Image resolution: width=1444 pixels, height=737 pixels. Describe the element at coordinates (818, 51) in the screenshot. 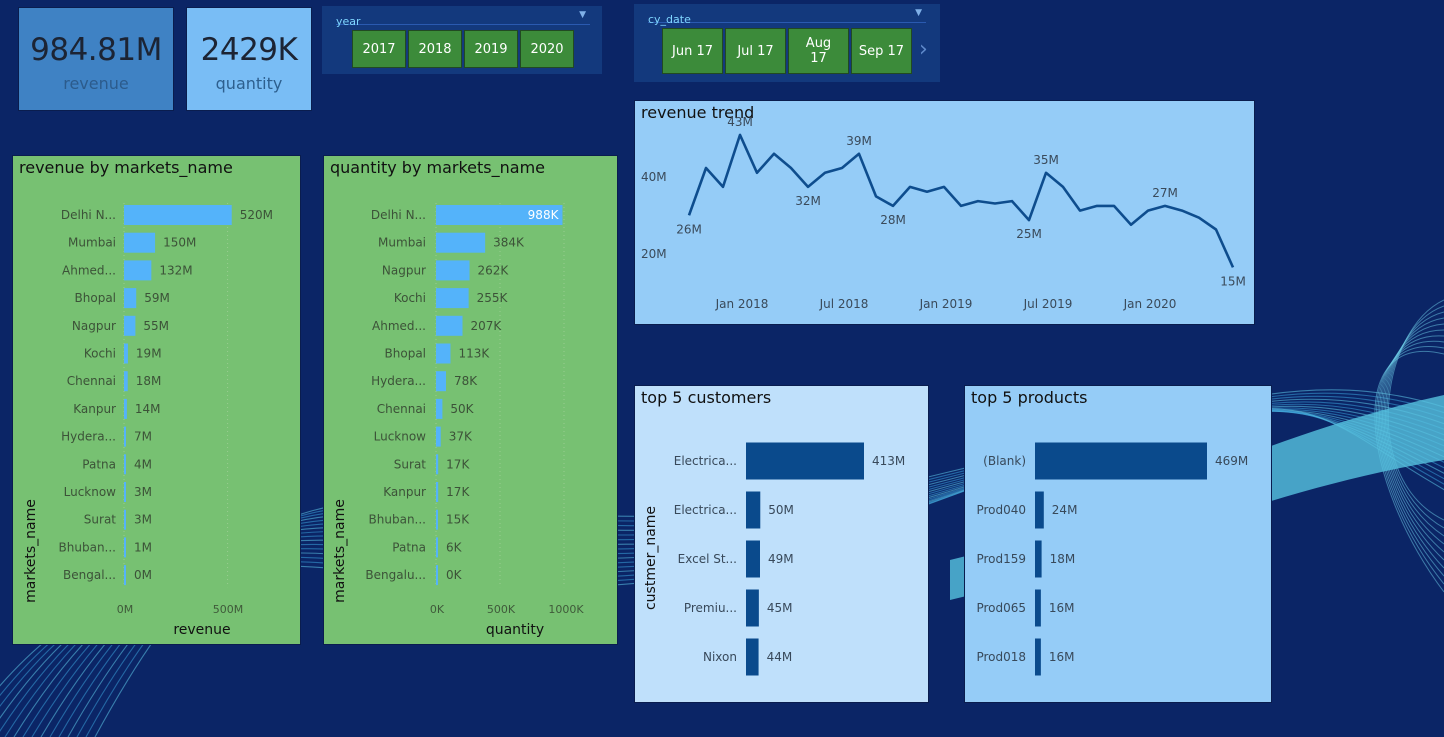

I see `date-tile-aug17: Aug 17` at that location.